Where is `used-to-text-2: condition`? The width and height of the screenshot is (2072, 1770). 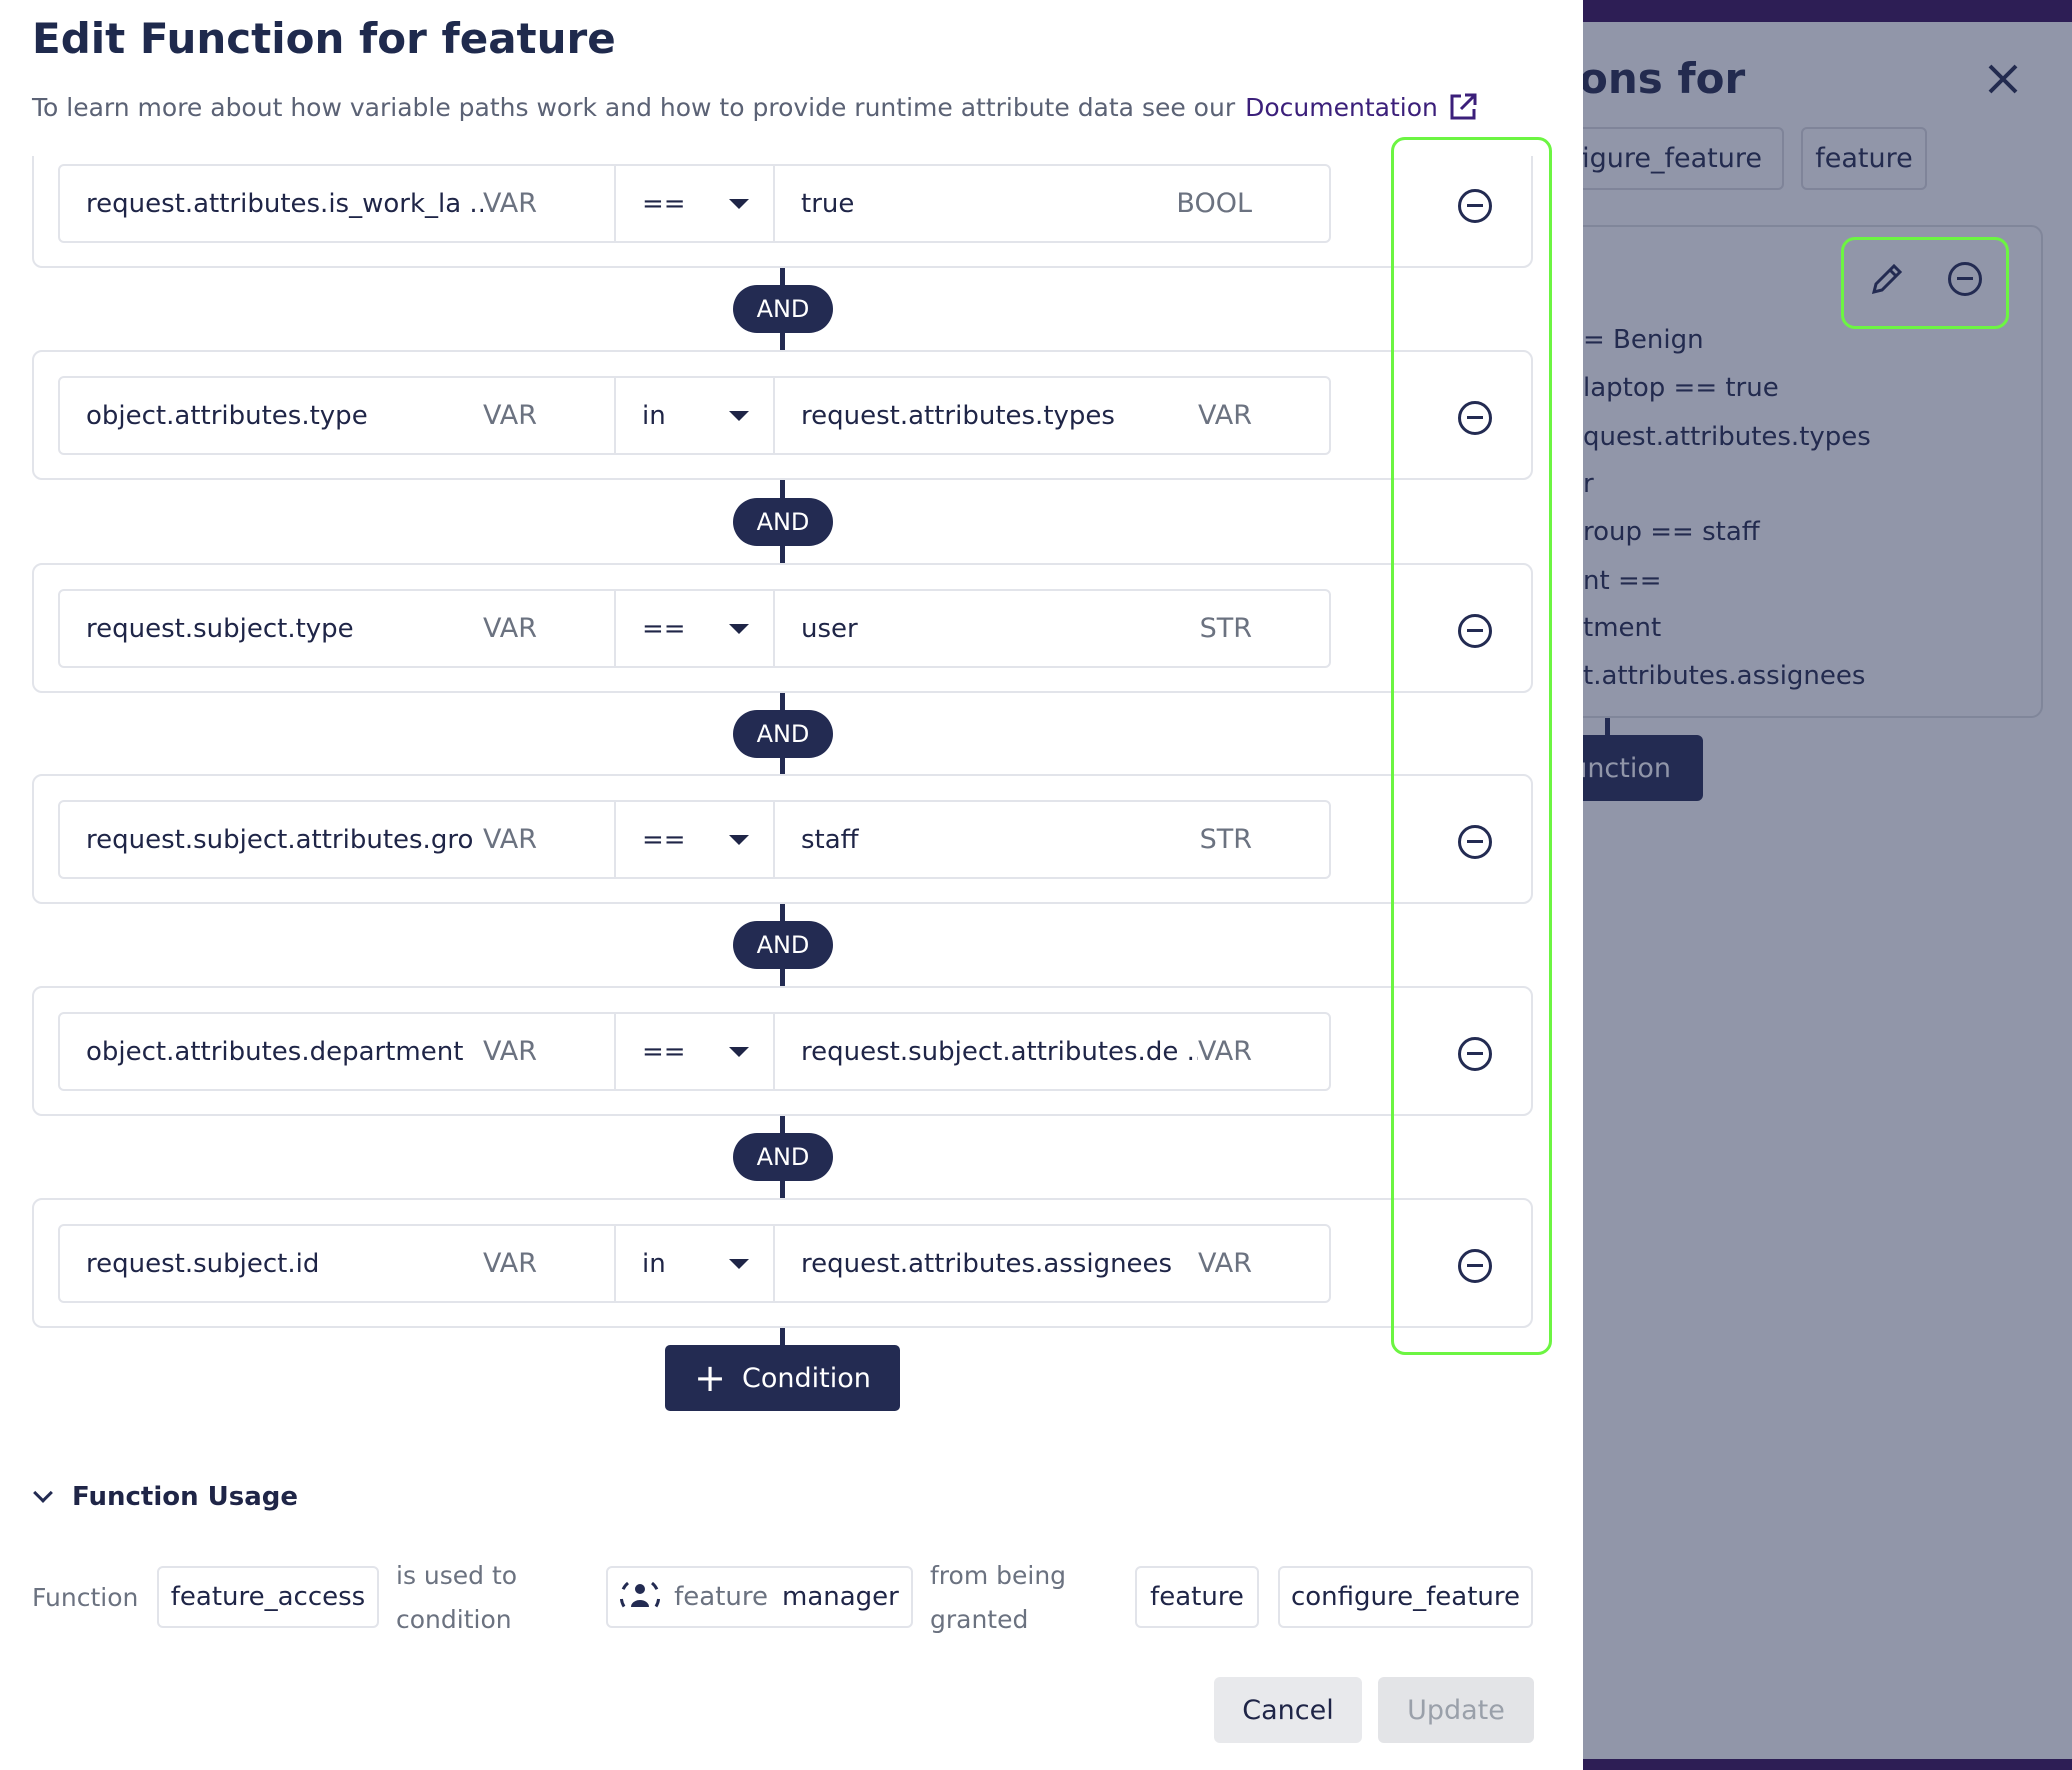 used-to-text-2: condition is located at coordinates (454, 1619).